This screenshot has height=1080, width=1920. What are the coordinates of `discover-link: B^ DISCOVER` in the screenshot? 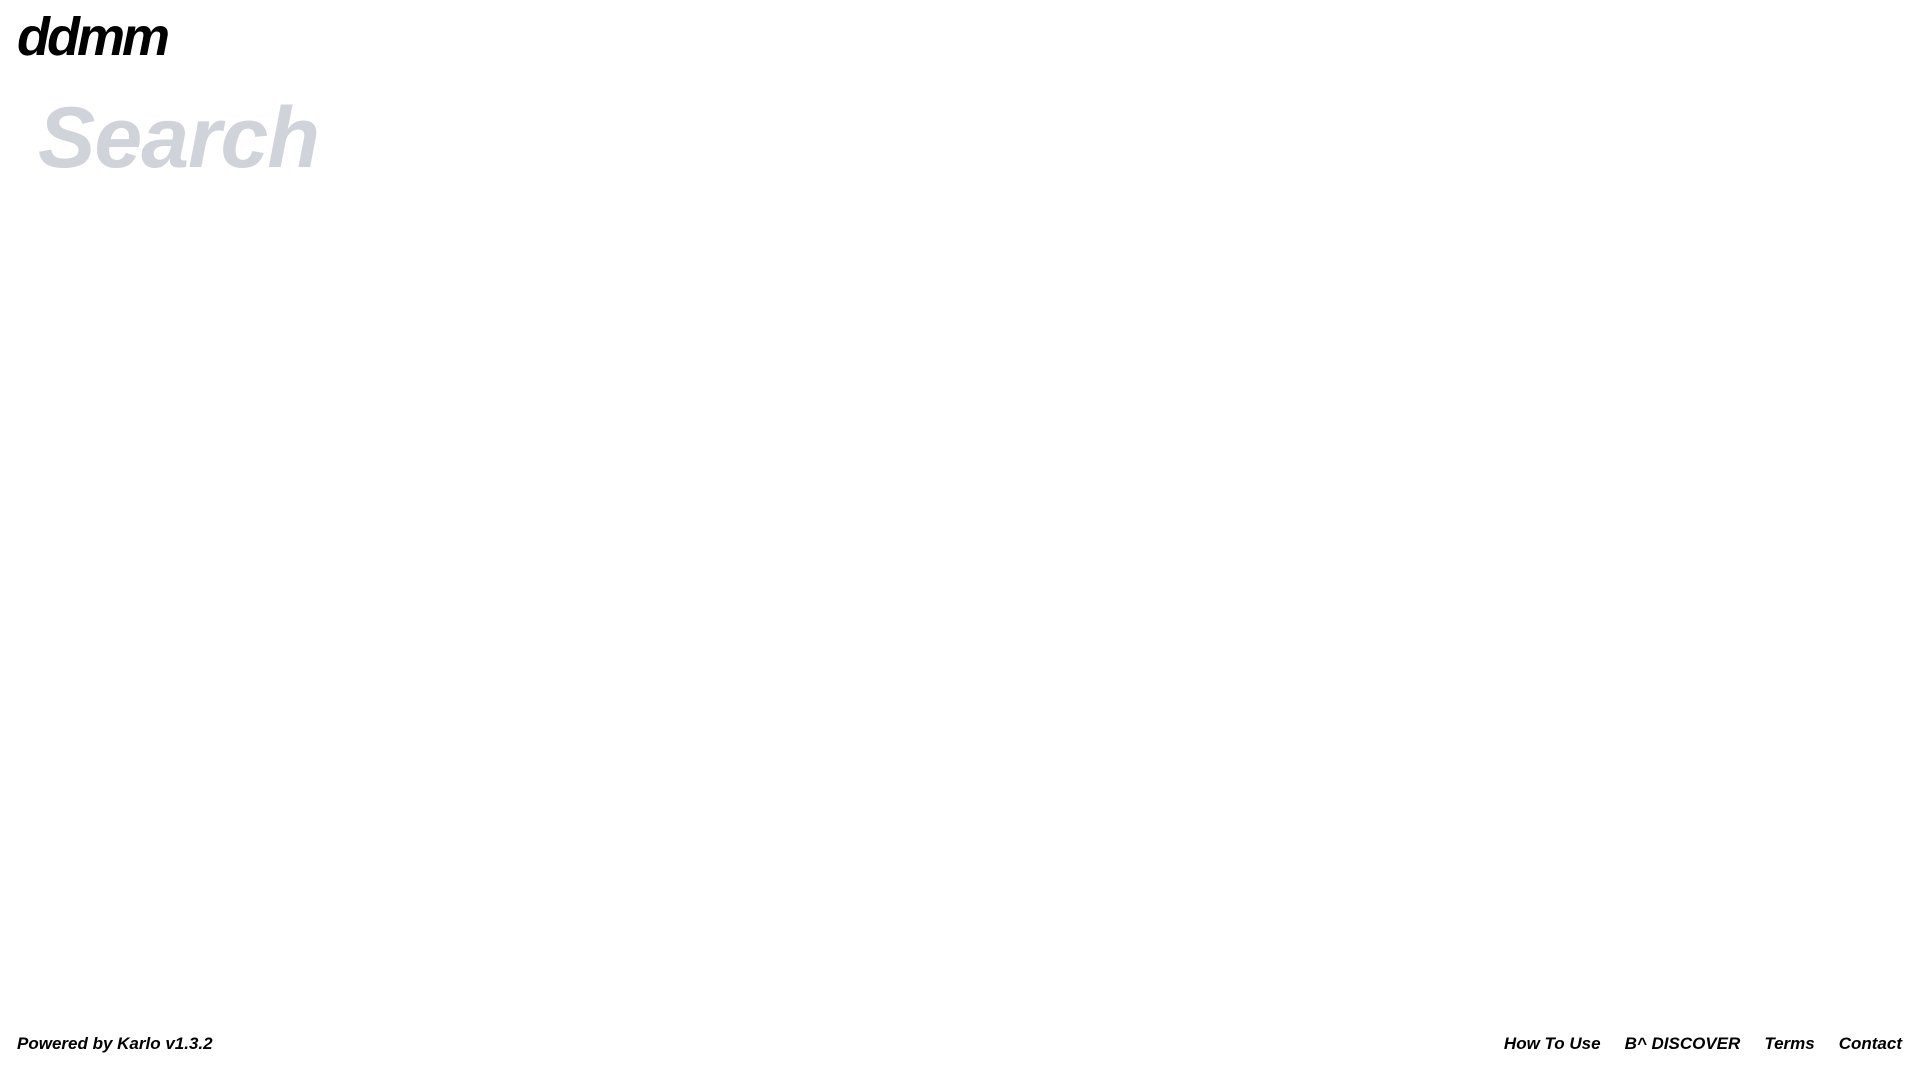 It's located at (1683, 1044).